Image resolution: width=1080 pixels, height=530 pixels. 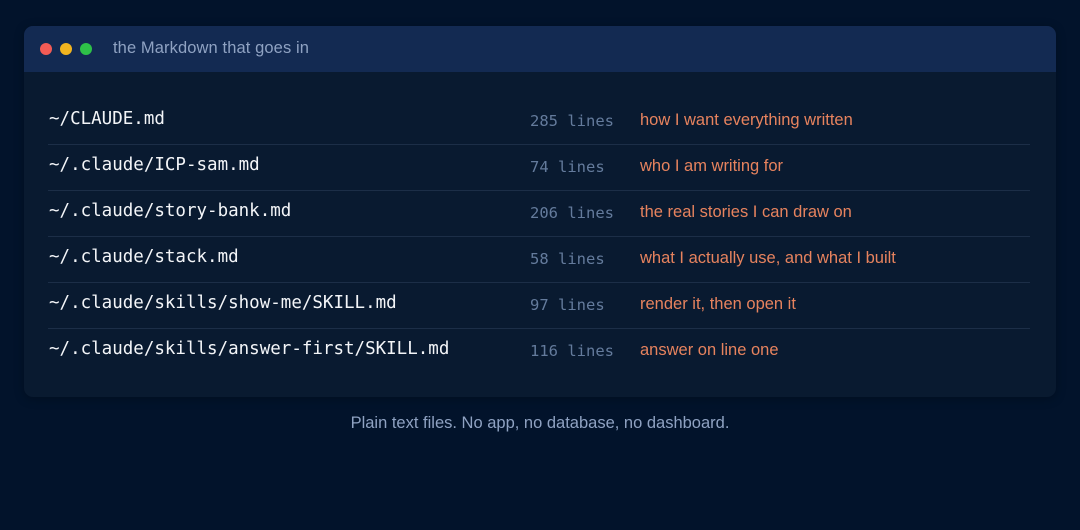 What do you see at coordinates (768, 258) in the screenshot?
I see `file-description: what I actually use, and what I built` at bounding box center [768, 258].